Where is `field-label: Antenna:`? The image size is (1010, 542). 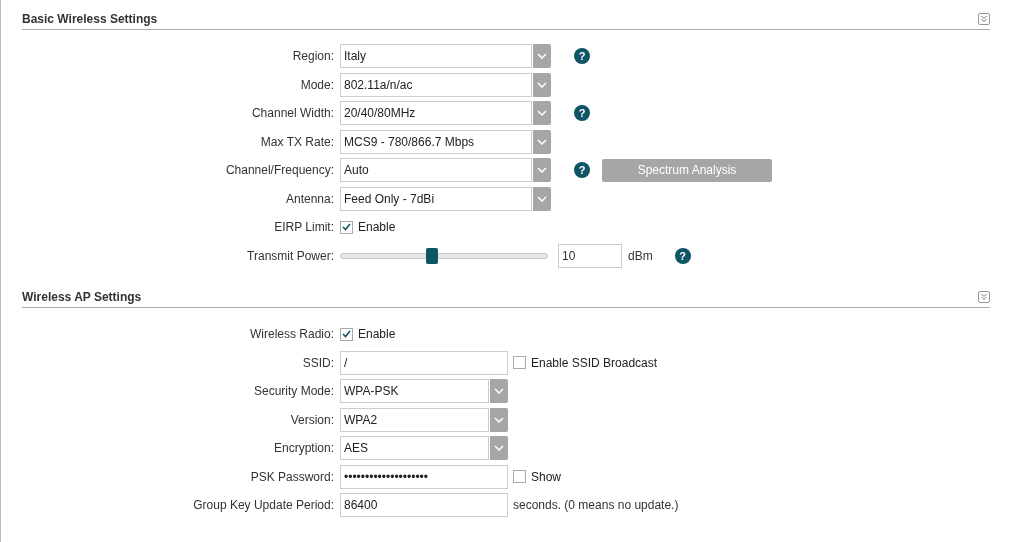 field-label: Antenna: is located at coordinates (309, 198).